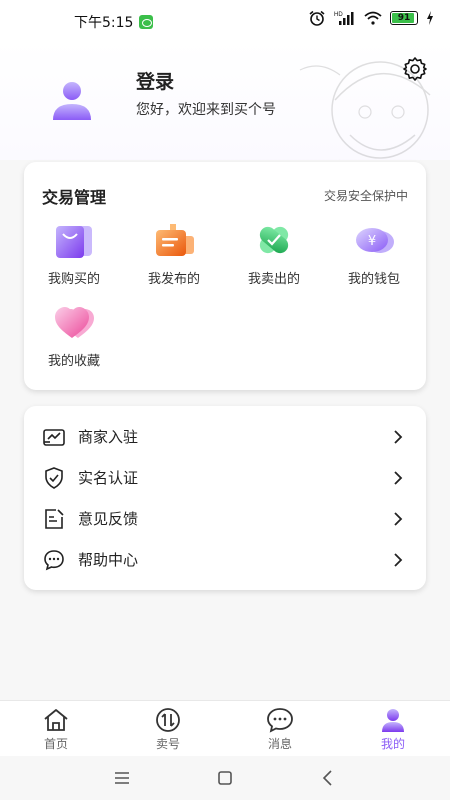  I want to click on wifi-icon, so click(373, 18).